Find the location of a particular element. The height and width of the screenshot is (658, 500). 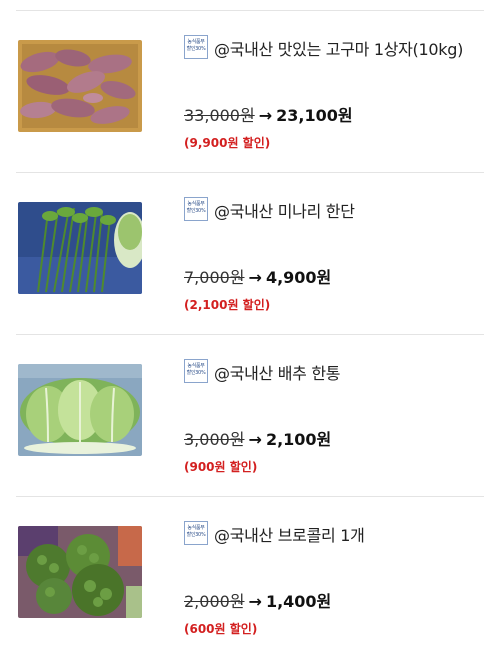

product-title: @국내산 브로콜리 1개 is located at coordinates (289, 534).